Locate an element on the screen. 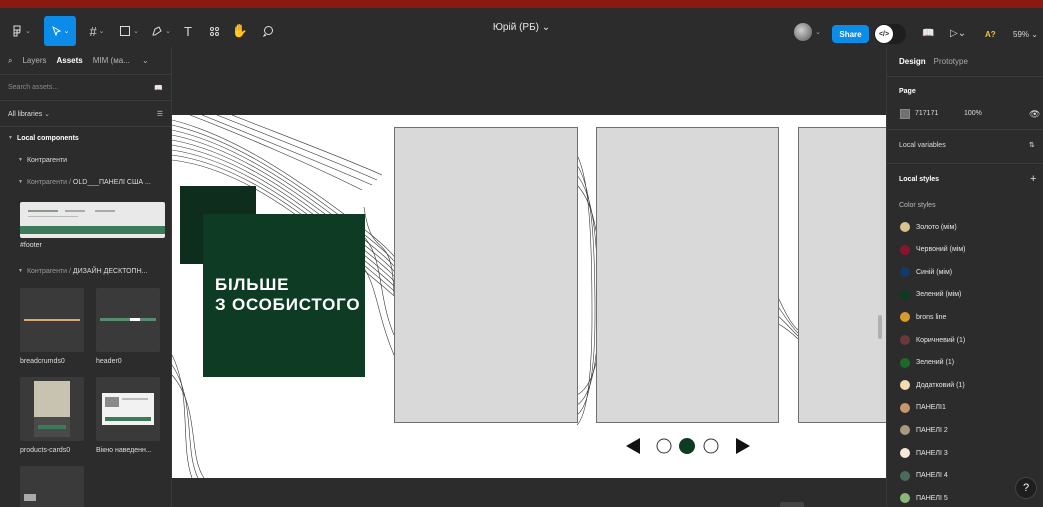 The width and height of the screenshot is (1043, 507). page-section-label: Page is located at coordinates (907, 91).